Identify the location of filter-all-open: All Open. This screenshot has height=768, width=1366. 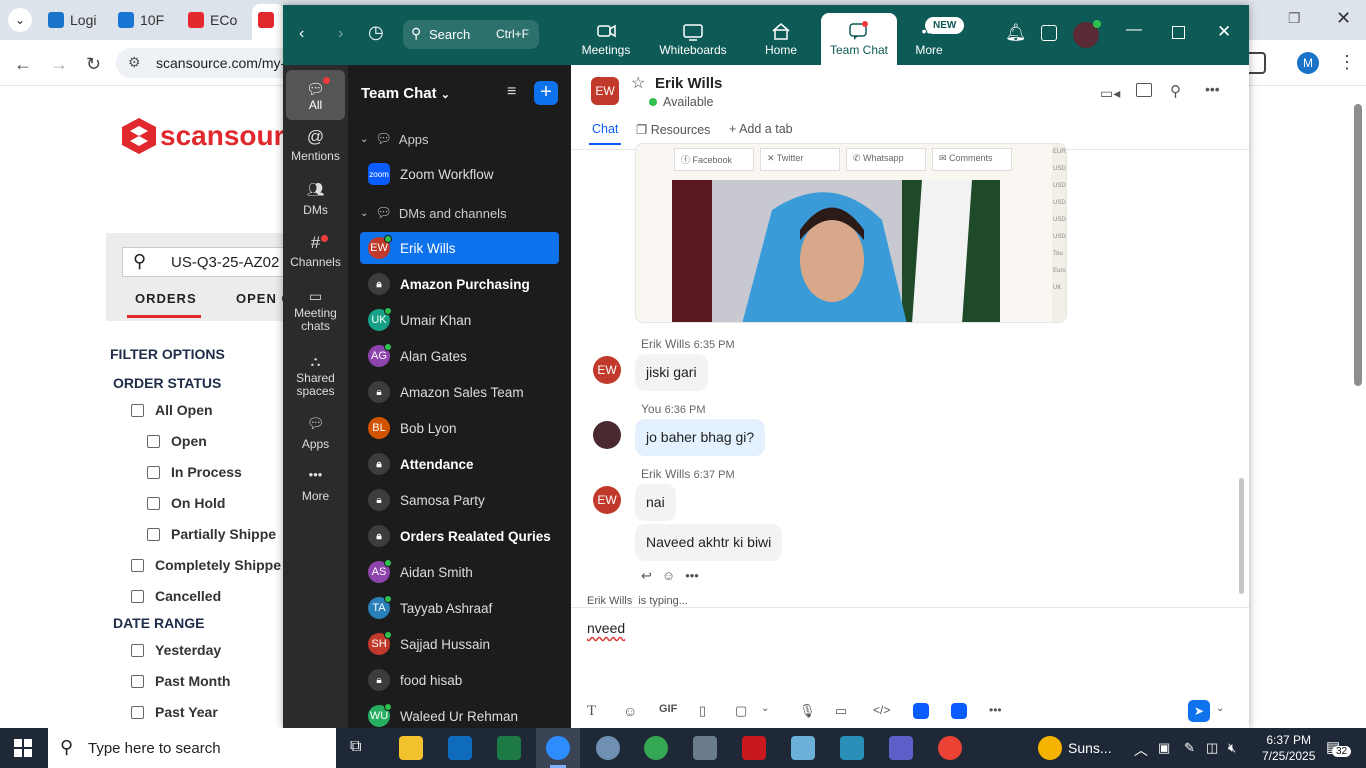
(172, 410).